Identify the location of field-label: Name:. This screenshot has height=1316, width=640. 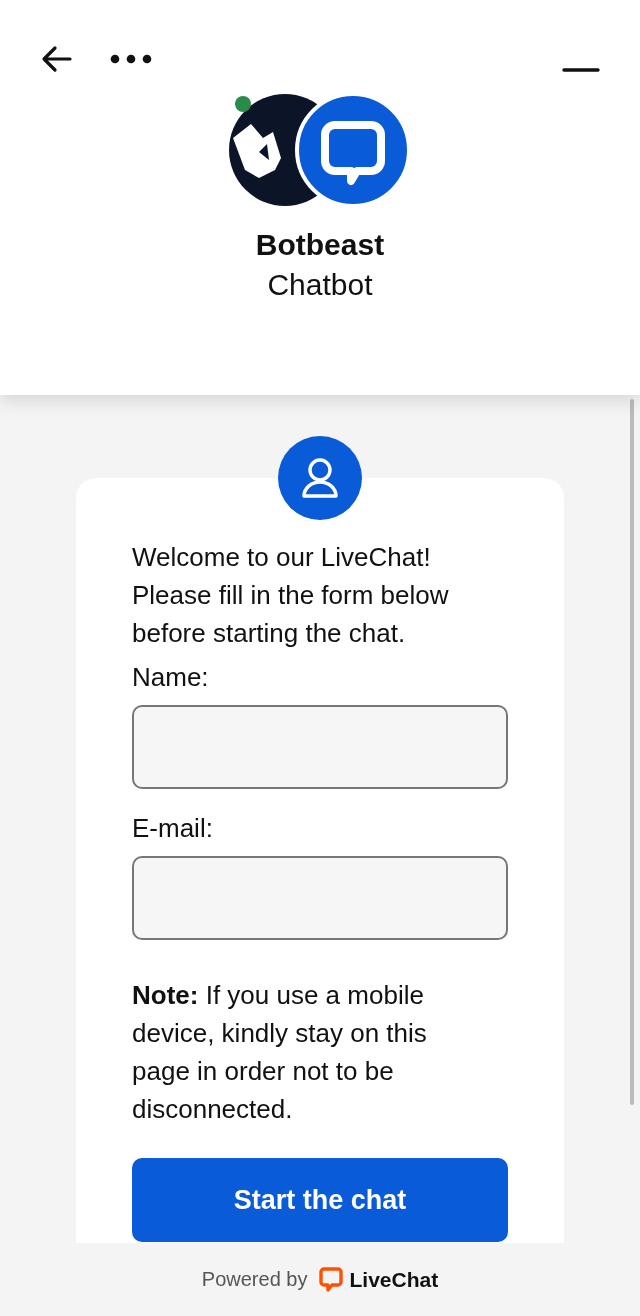
(171, 677).